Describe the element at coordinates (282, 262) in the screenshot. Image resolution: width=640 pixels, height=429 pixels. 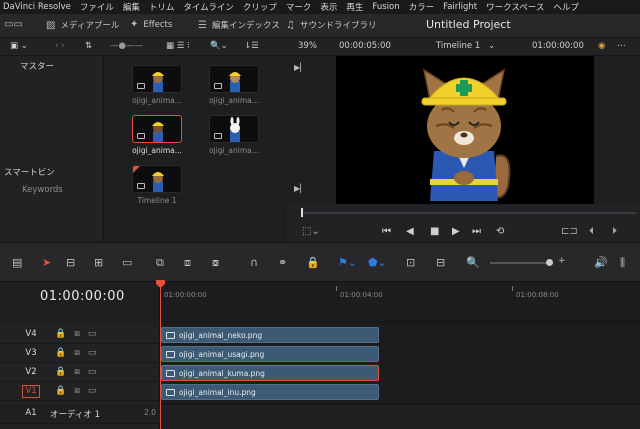
I see `link-icon: ⚭` at that location.